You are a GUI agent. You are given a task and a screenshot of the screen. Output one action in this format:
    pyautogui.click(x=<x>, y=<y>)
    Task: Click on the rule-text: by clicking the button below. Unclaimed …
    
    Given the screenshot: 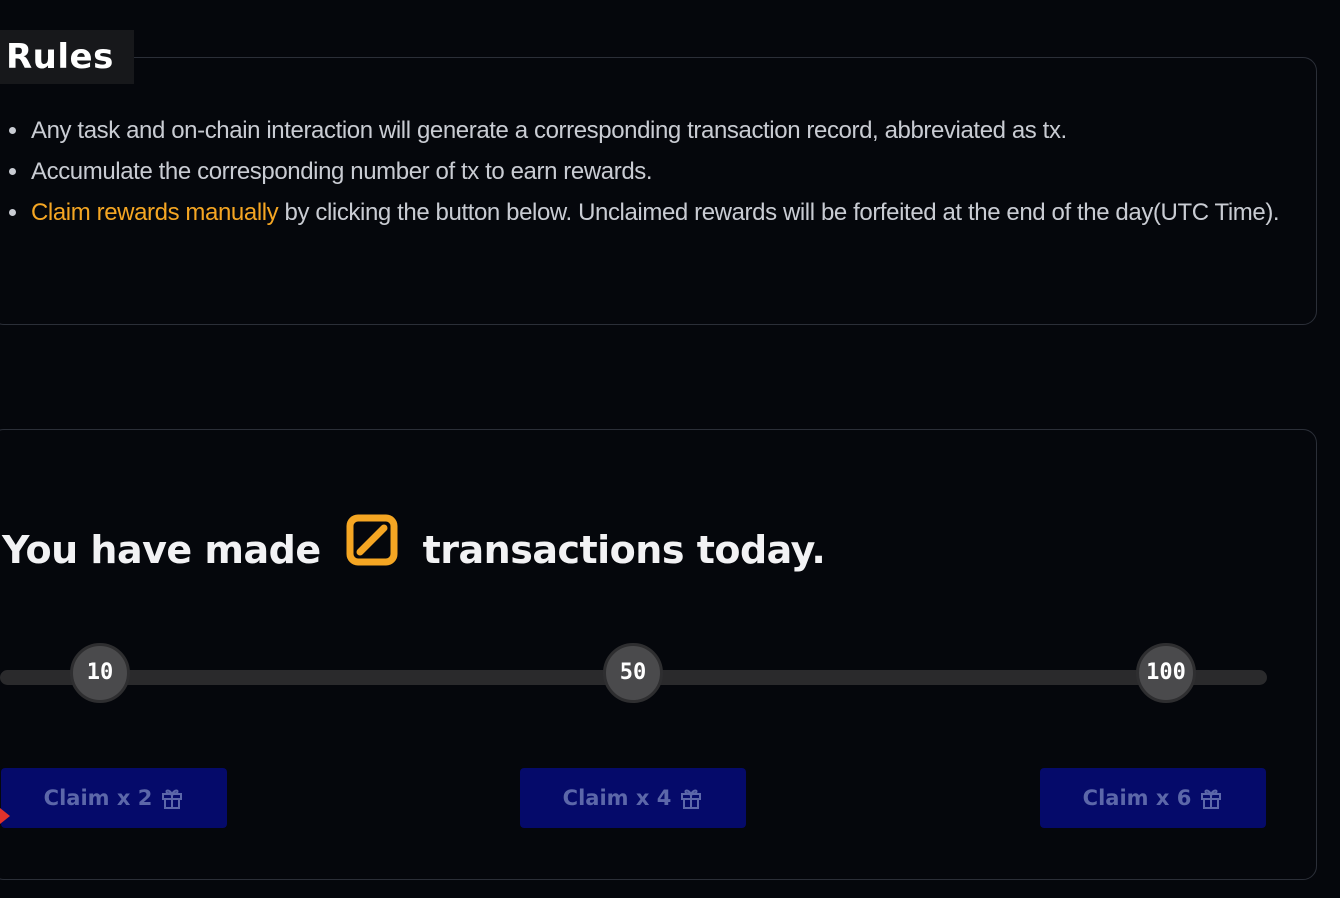 What is the action you would take?
    pyautogui.click(x=779, y=212)
    